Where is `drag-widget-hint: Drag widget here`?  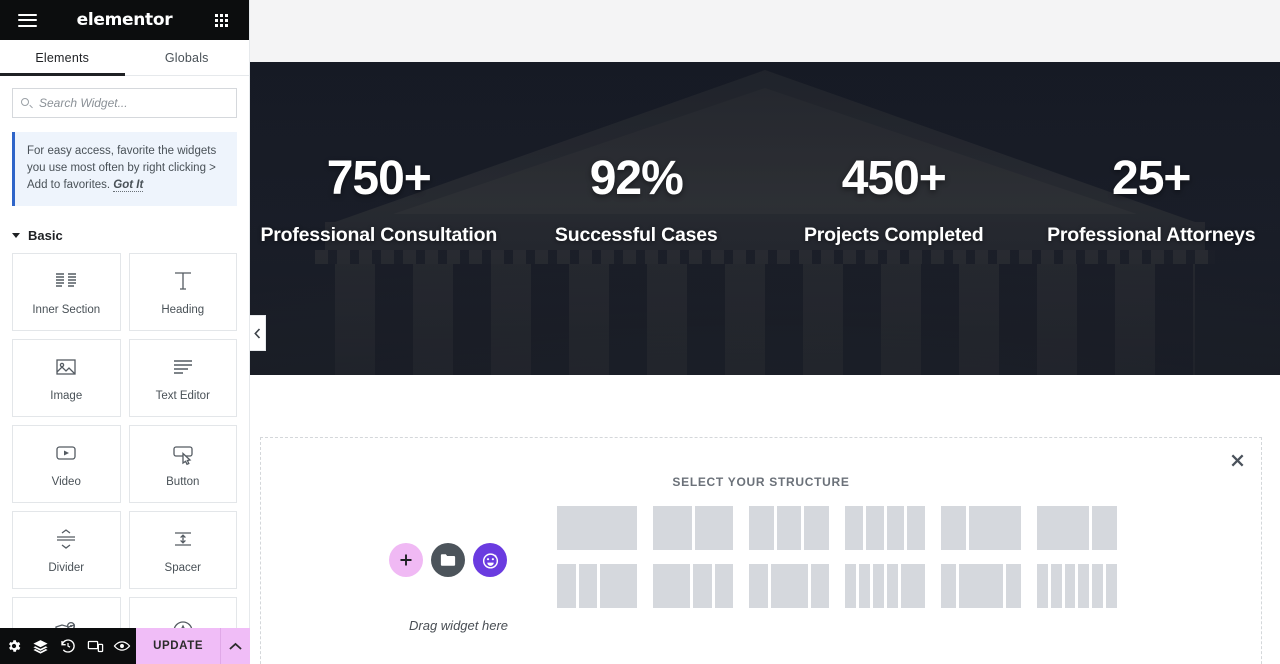 drag-widget-hint: Drag widget here is located at coordinates (458, 625).